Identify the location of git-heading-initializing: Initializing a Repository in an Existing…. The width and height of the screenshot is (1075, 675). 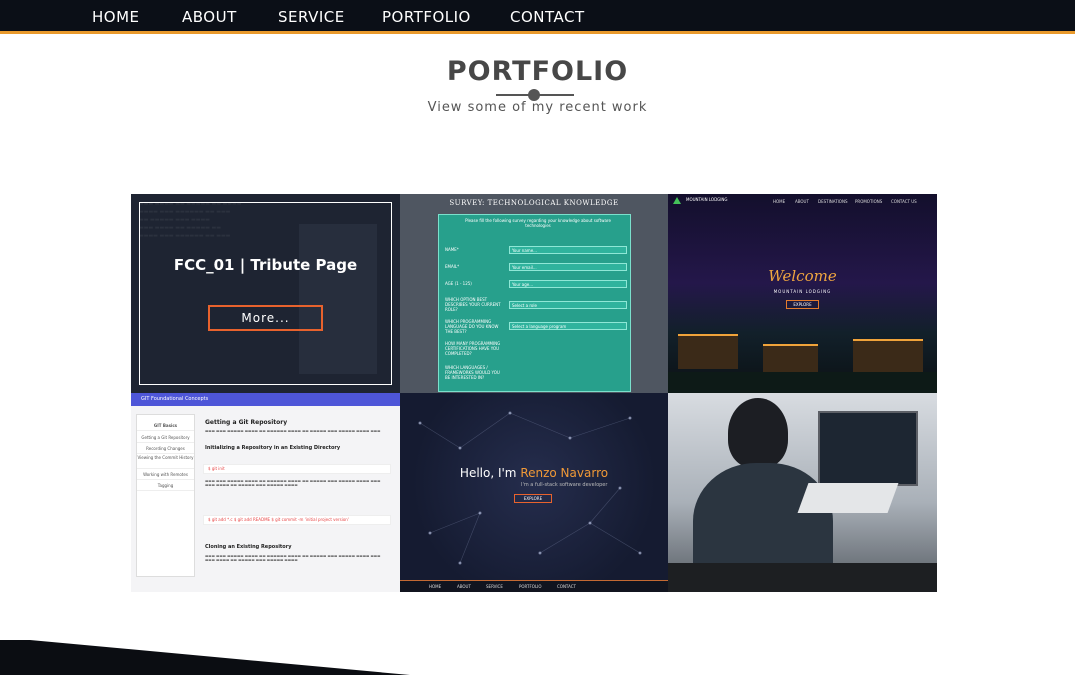
(273, 448).